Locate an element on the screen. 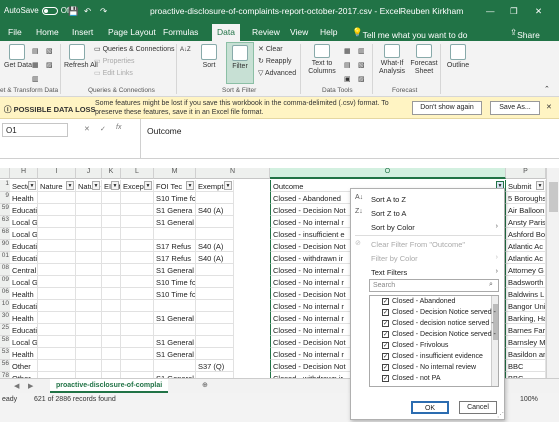  sort-az-button: A↓Z is located at coordinates (185, 50).